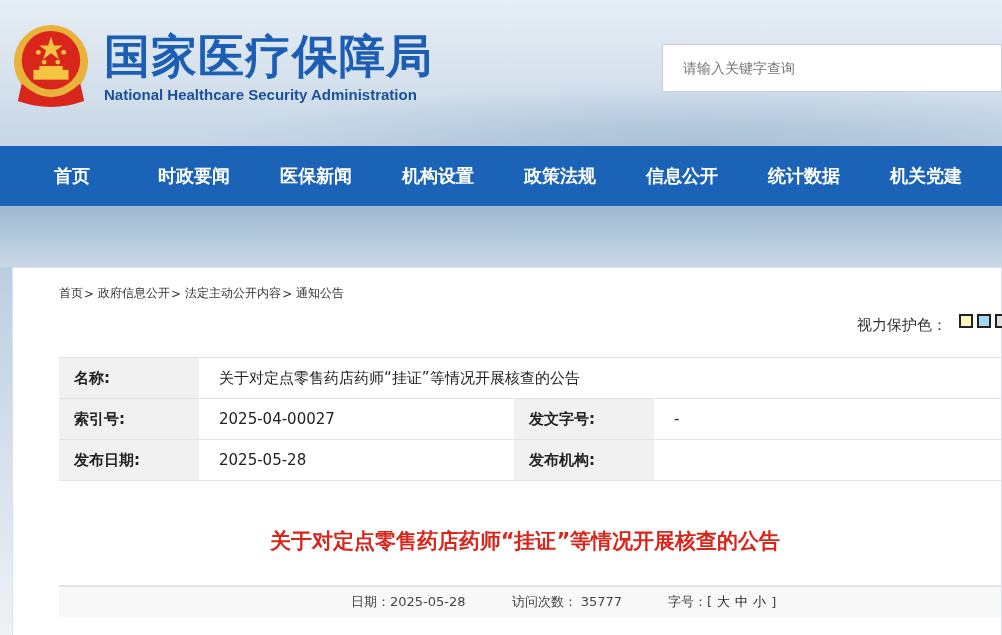  I want to click on visit-count: 访问次数： 35777, so click(567, 602).